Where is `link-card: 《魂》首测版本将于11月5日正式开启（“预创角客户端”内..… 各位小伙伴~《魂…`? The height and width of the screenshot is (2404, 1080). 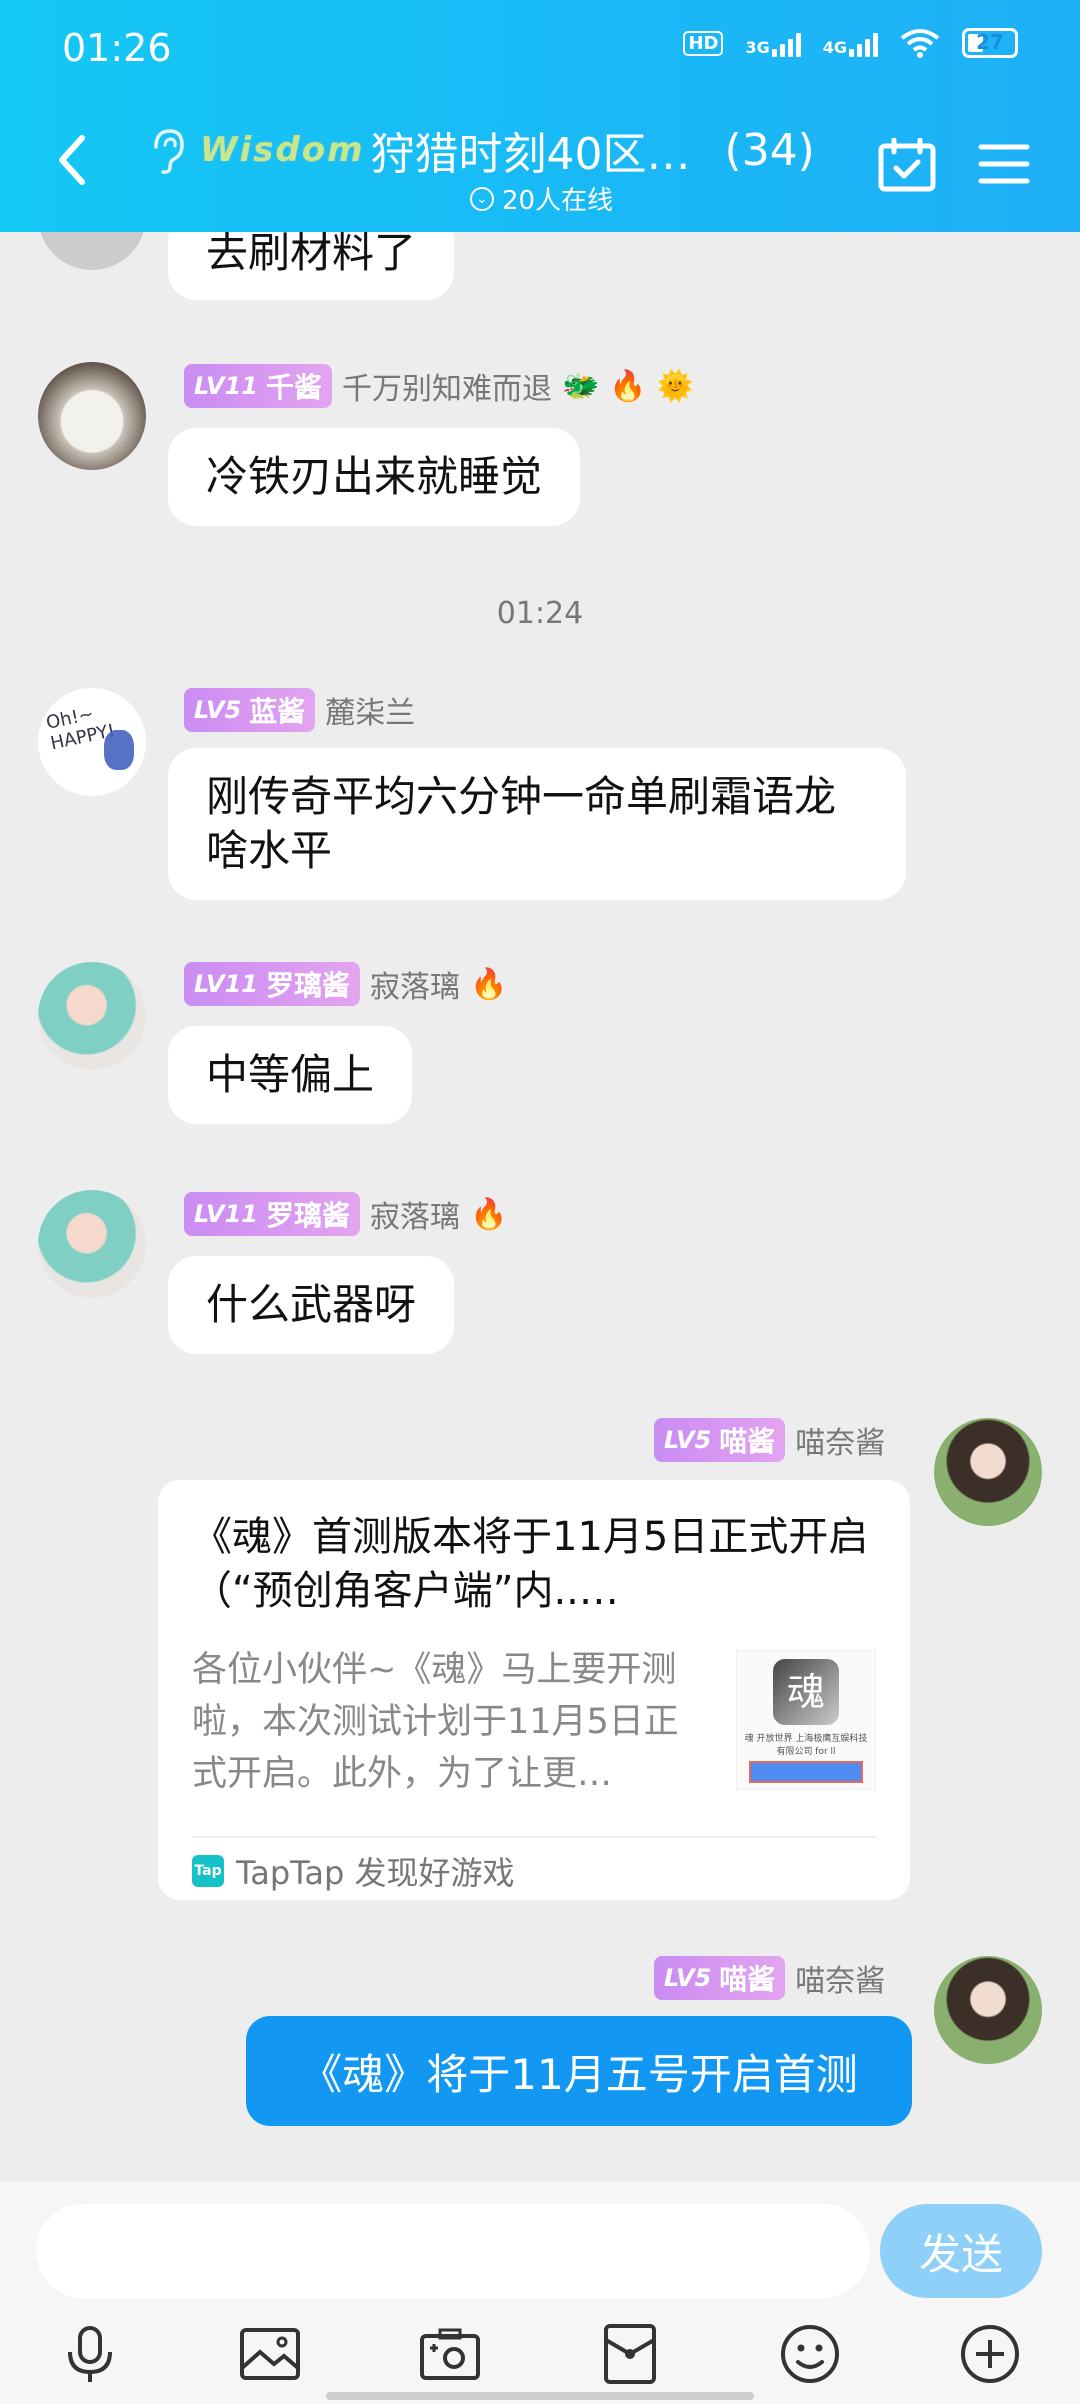 link-card: 《魂》首测版本将于11月5日正式开启（“预创角客户端”内..… 各位小伙伴~《魂… is located at coordinates (534, 1690).